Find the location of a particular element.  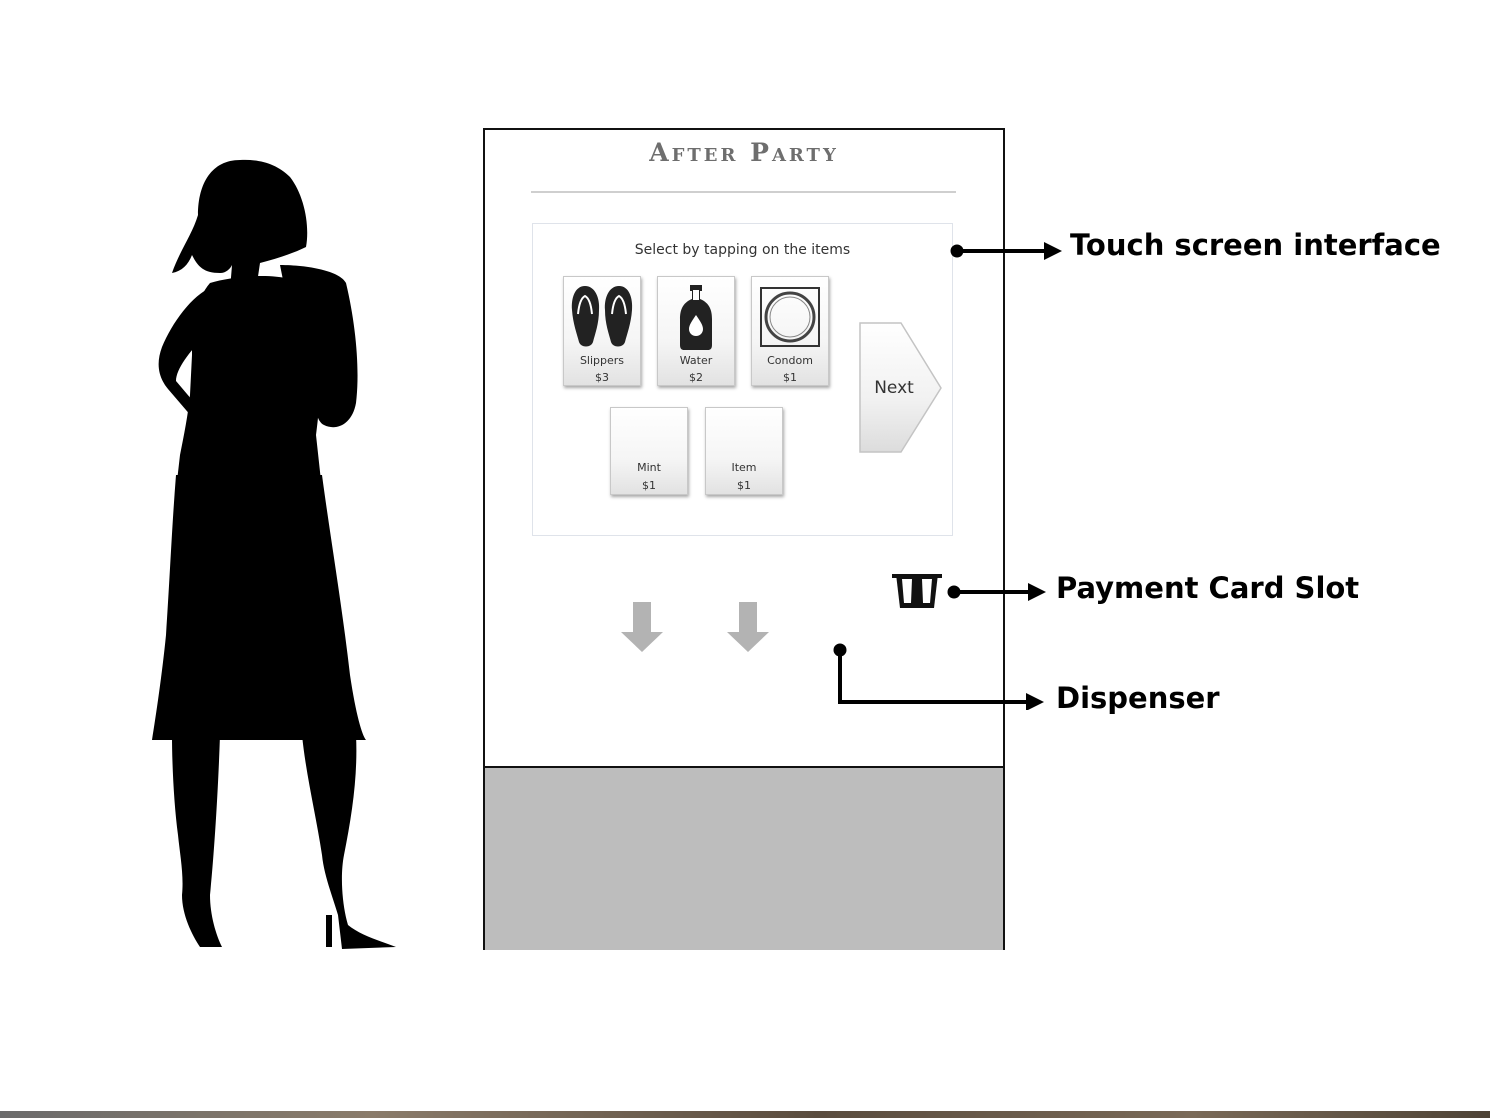

item-label: Condom is located at coordinates (790, 360).